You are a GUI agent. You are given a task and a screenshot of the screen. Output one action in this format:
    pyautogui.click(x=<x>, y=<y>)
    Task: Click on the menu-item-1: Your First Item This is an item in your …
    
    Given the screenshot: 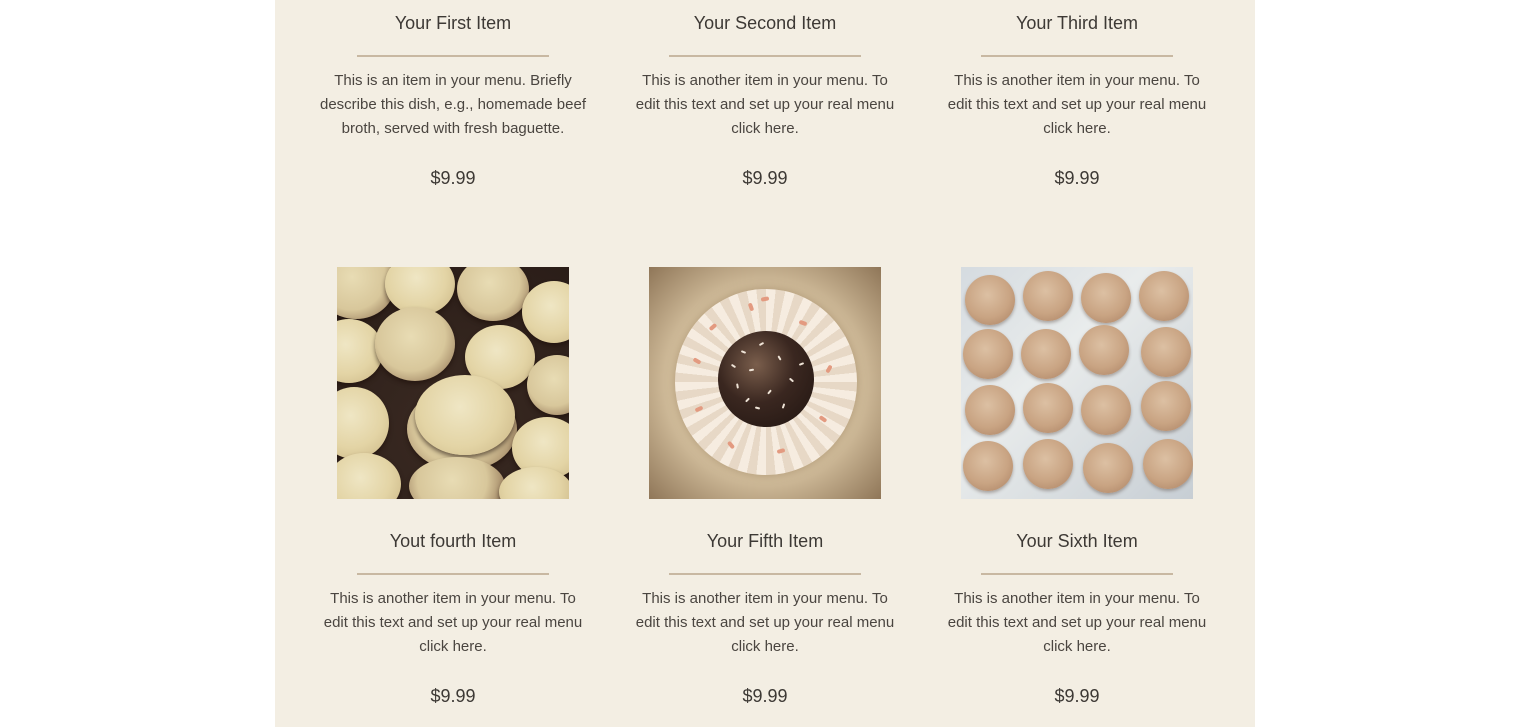 What is the action you would take?
    pyautogui.click(x=453, y=100)
    